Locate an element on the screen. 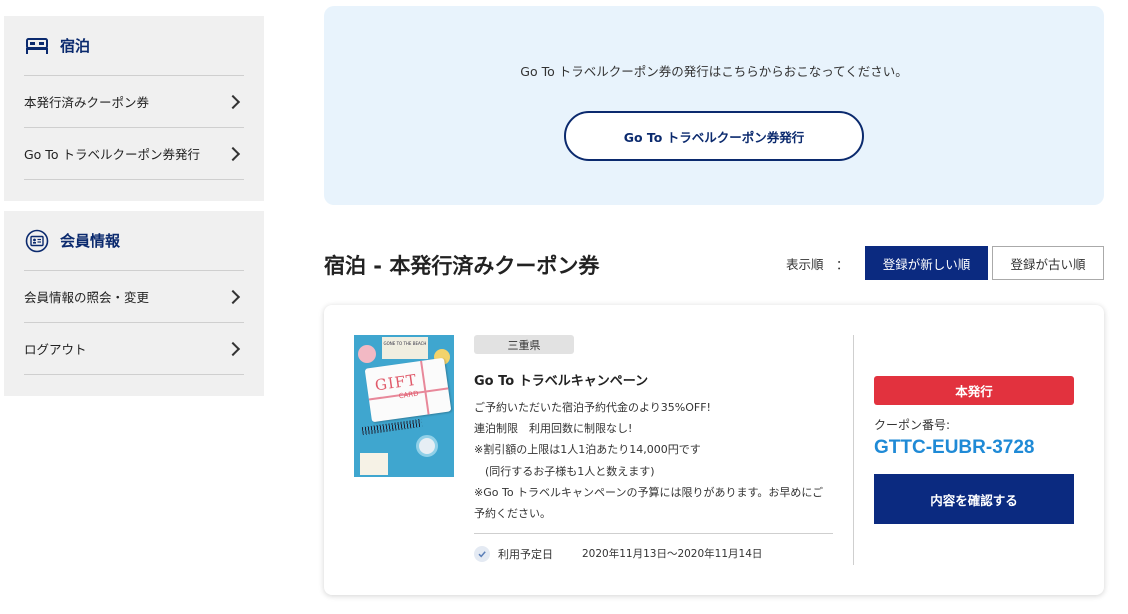 The image size is (1128, 614). confirm-details-button: 内容を確認する is located at coordinates (974, 499).